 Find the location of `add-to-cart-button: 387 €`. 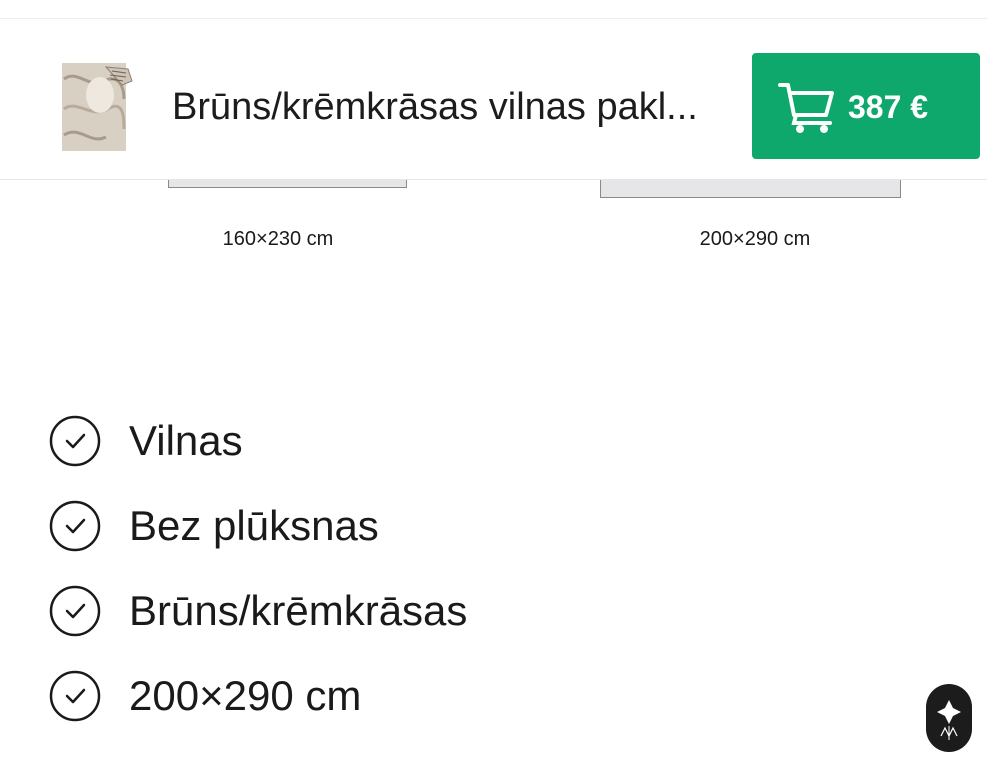

add-to-cart-button: 387 € is located at coordinates (866, 106).